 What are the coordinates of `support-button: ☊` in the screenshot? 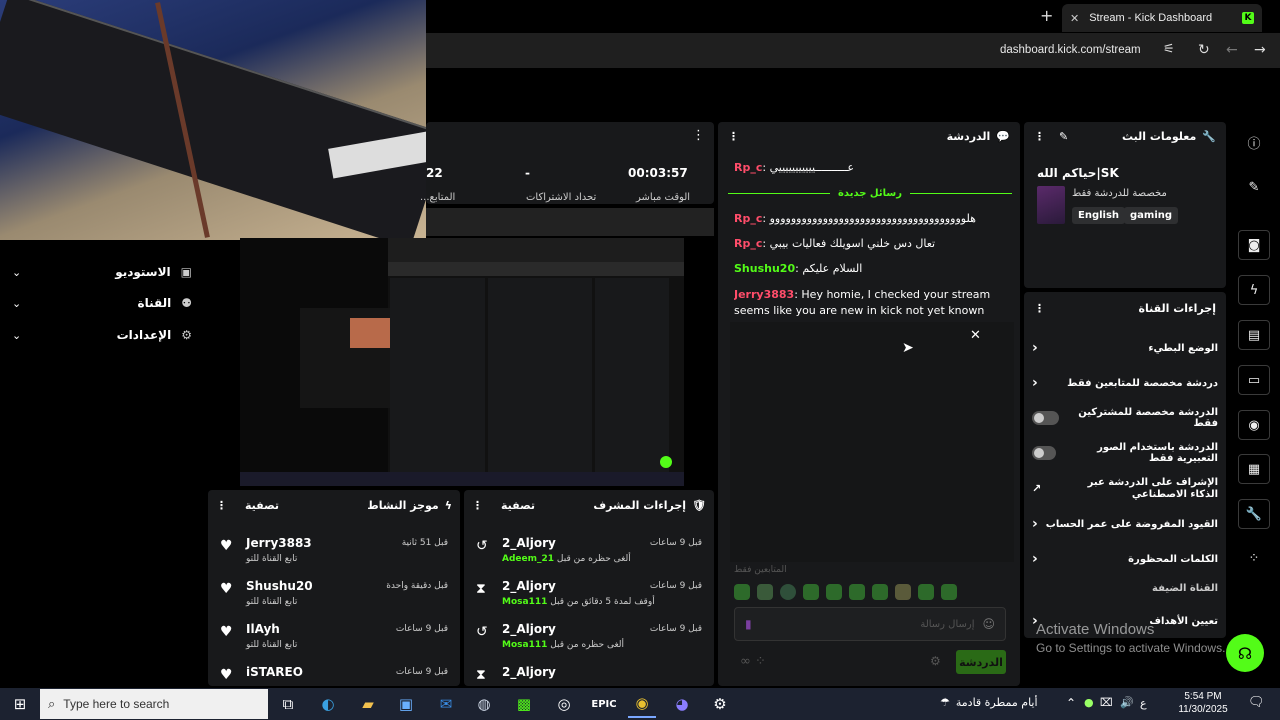 It's located at (1245, 653).